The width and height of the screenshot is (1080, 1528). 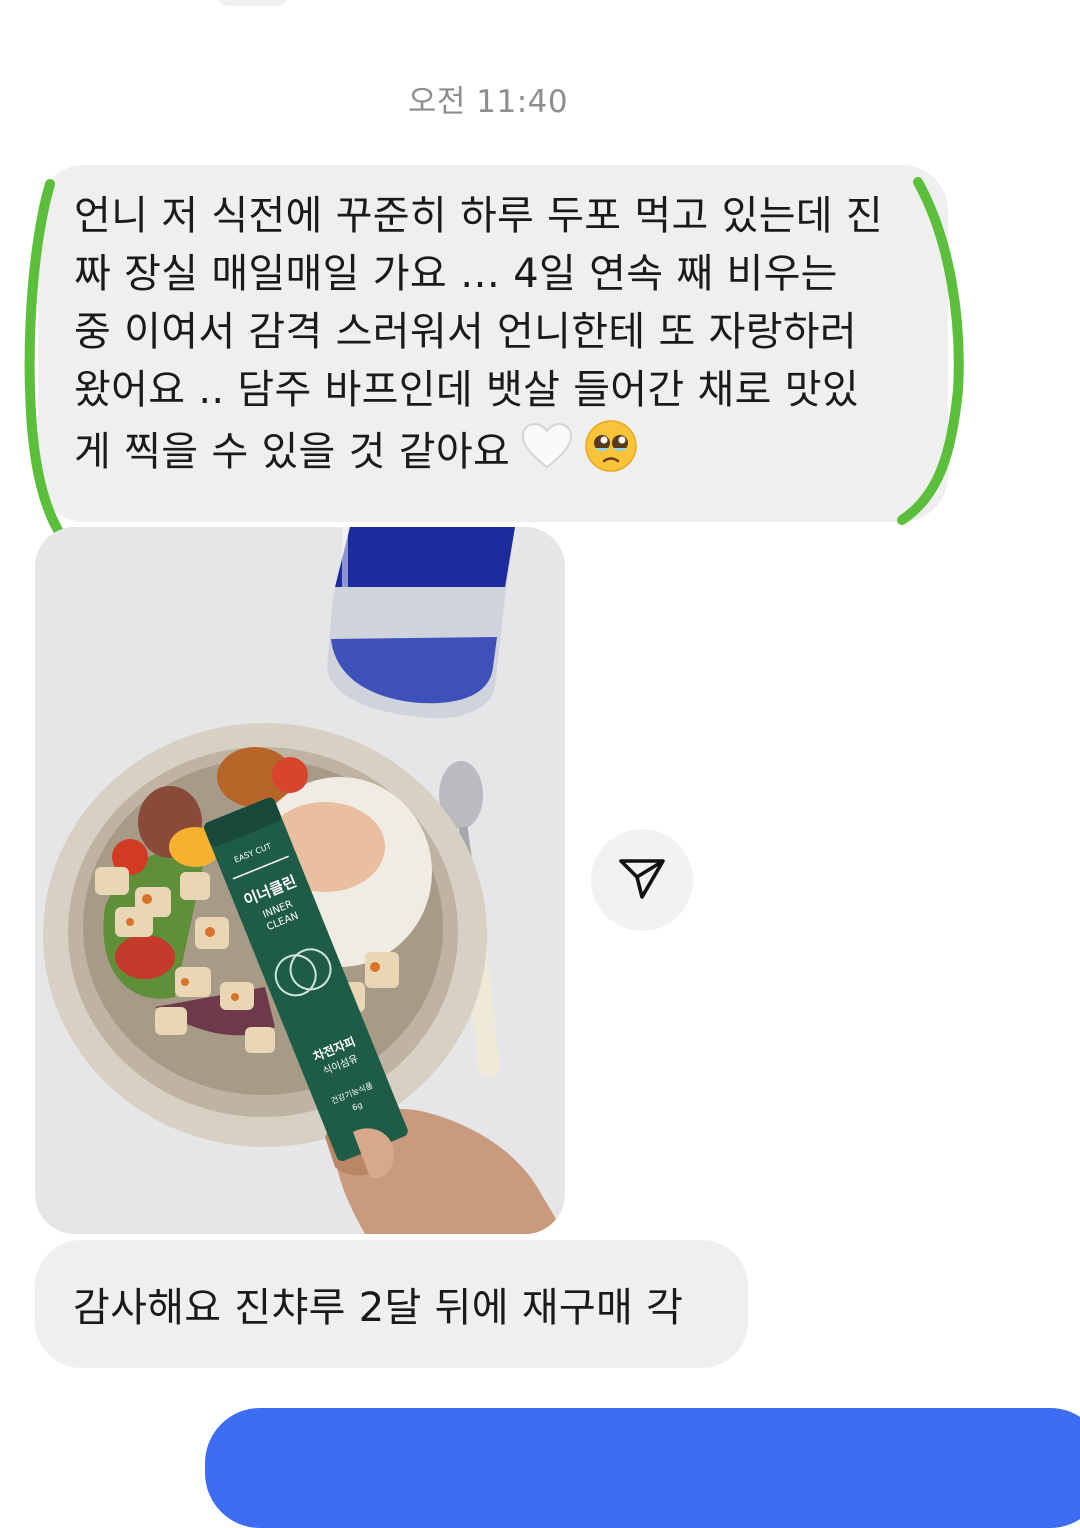 I want to click on paper-plane-icon, so click(x=642, y=880).